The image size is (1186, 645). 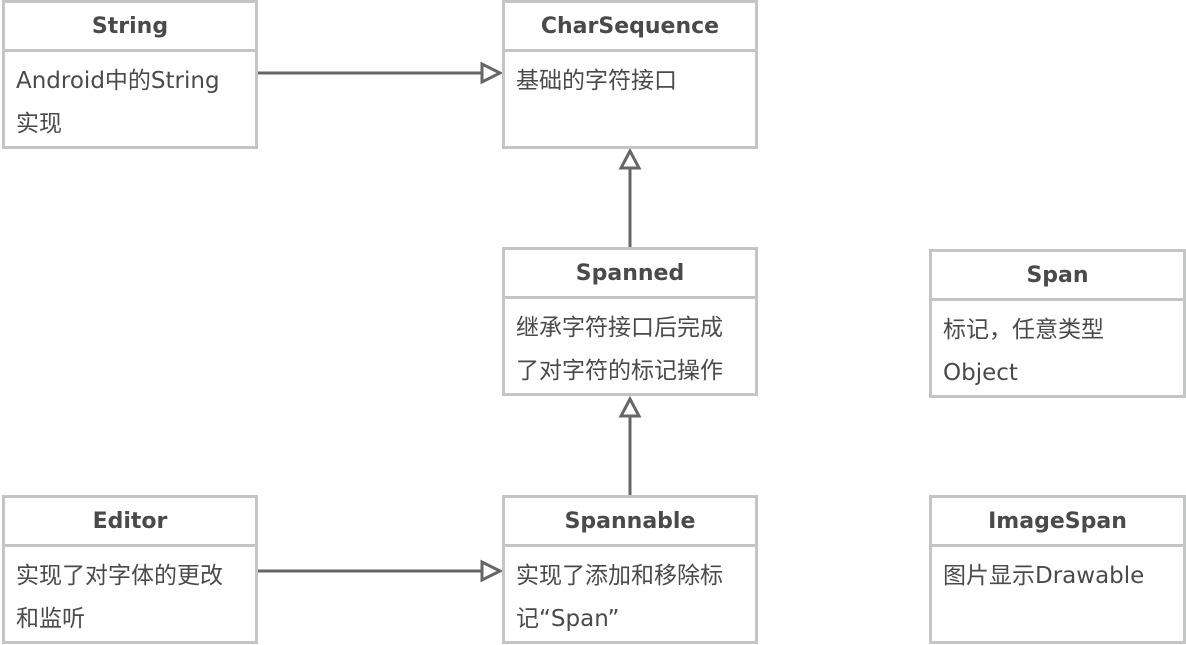 What do you see at coordinates (130, 592) in the screenshot?
I see `class-description: 实现了对字体的更改 和监听` at bounding box center [130, 592].